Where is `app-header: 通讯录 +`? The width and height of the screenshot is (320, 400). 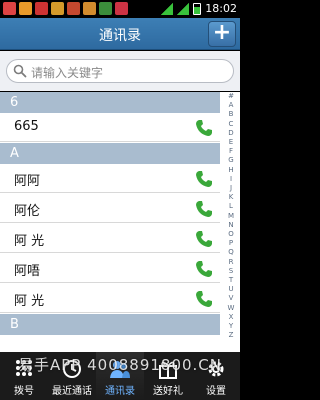 app-header: 通讯录 + is located at coordinates (120, 34).